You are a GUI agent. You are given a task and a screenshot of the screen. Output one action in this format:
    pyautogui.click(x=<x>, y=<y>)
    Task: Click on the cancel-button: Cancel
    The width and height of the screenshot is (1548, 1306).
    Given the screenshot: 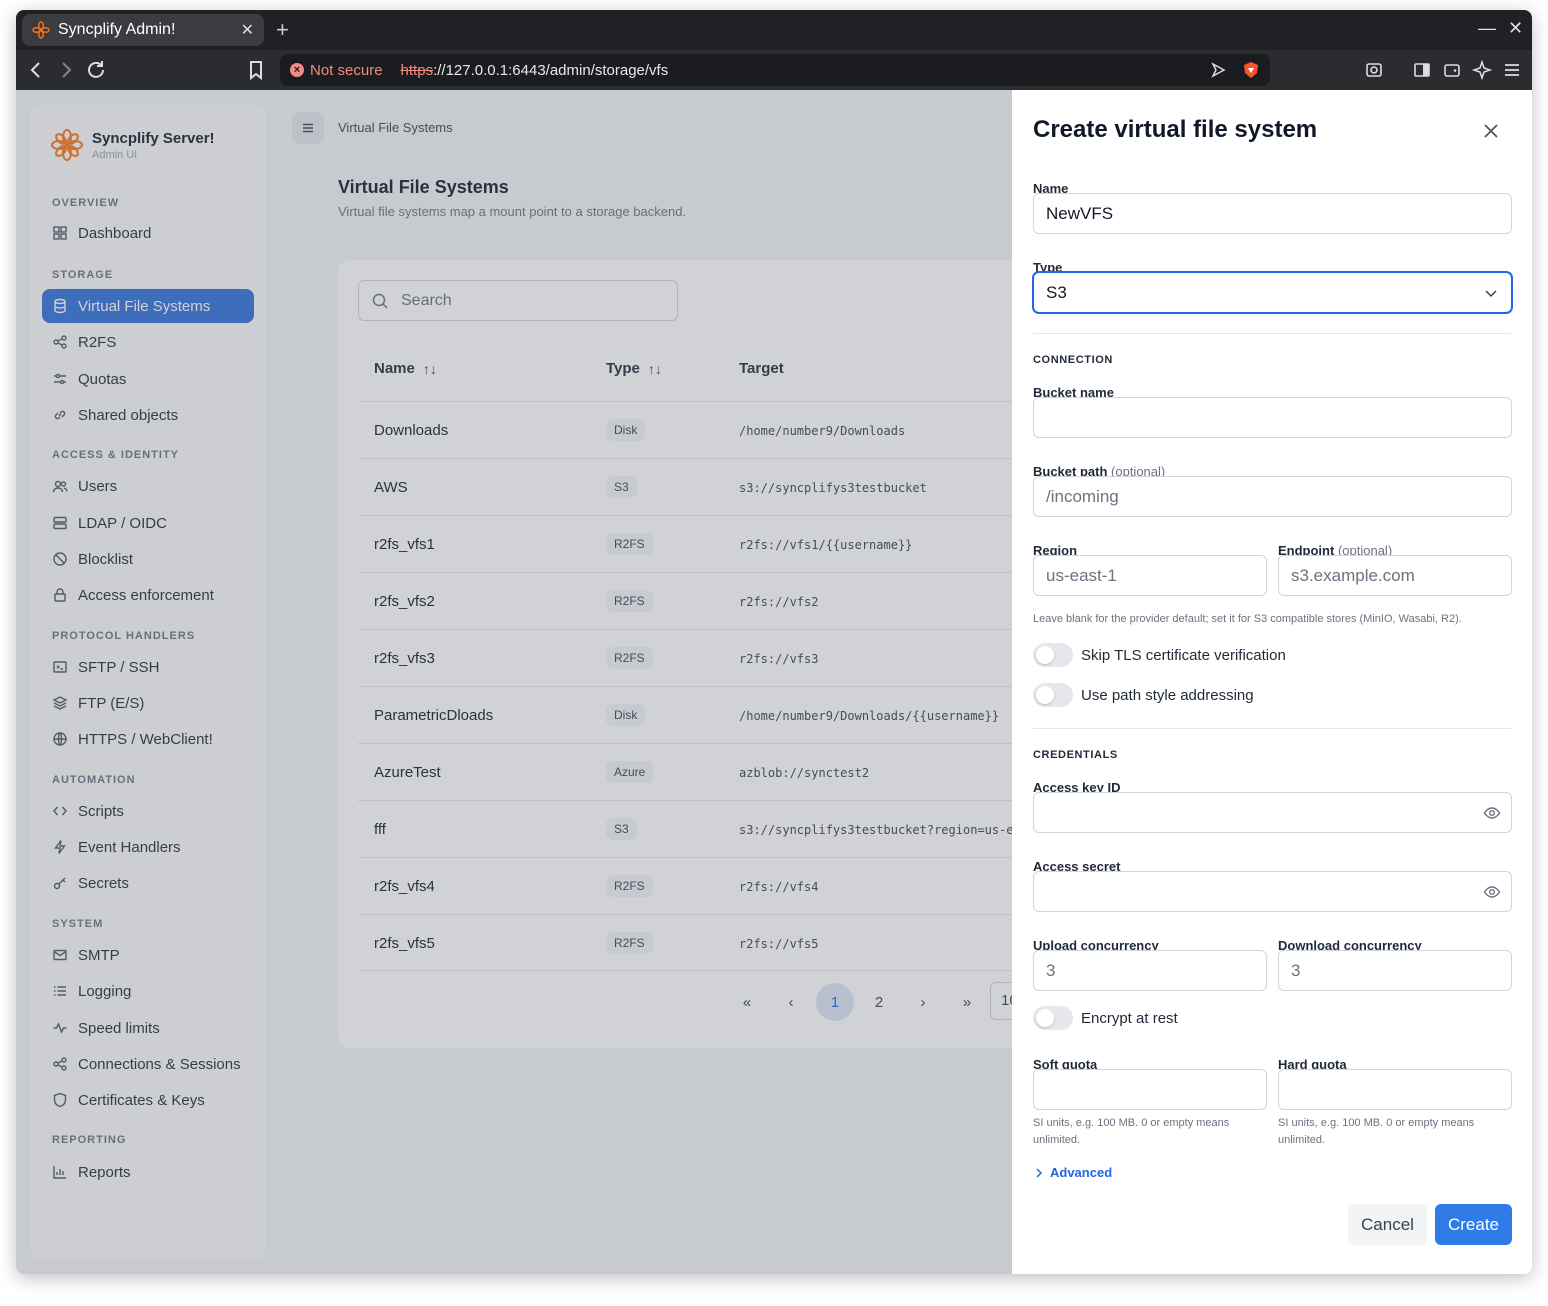 What is the action you would take?
    pyautogui.click(x=1387, y=1224)
    